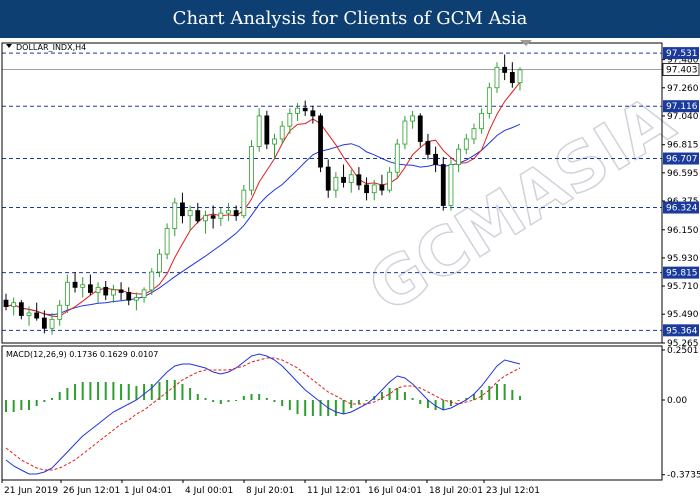 The image size is (700, 500). I want to click on price-tick-label: 95.710, so click(683, 287).